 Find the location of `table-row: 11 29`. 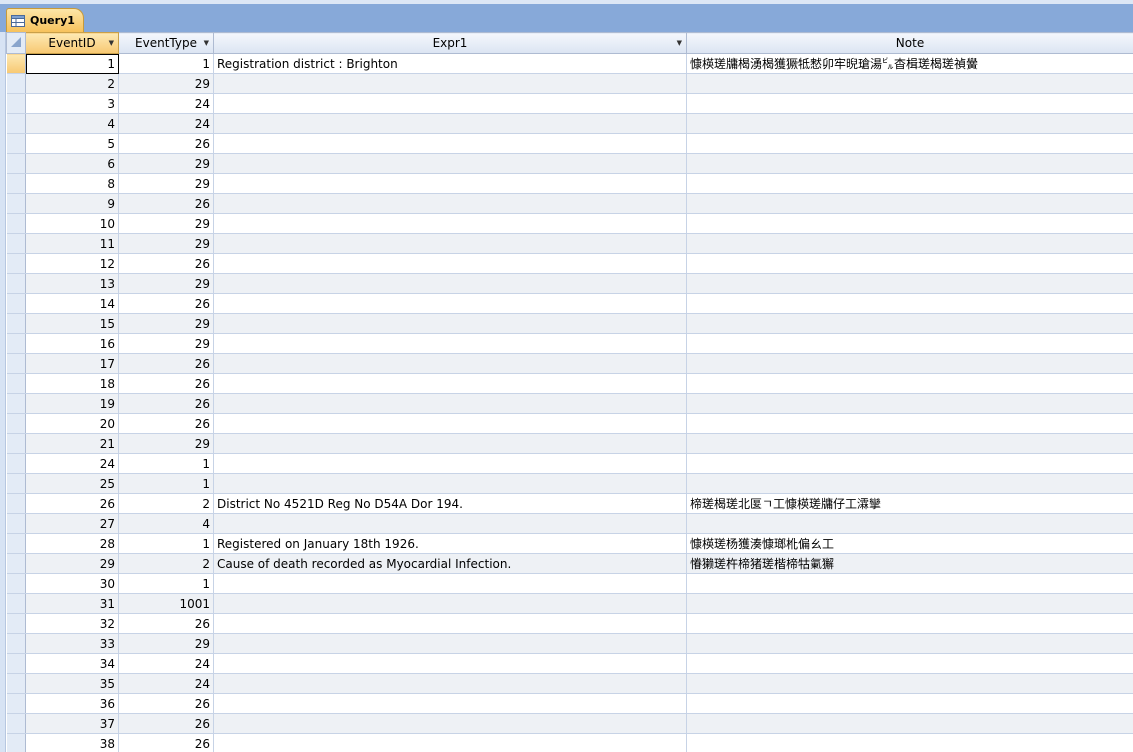

table-row: 11 29 is located at coordinates (569, 243).